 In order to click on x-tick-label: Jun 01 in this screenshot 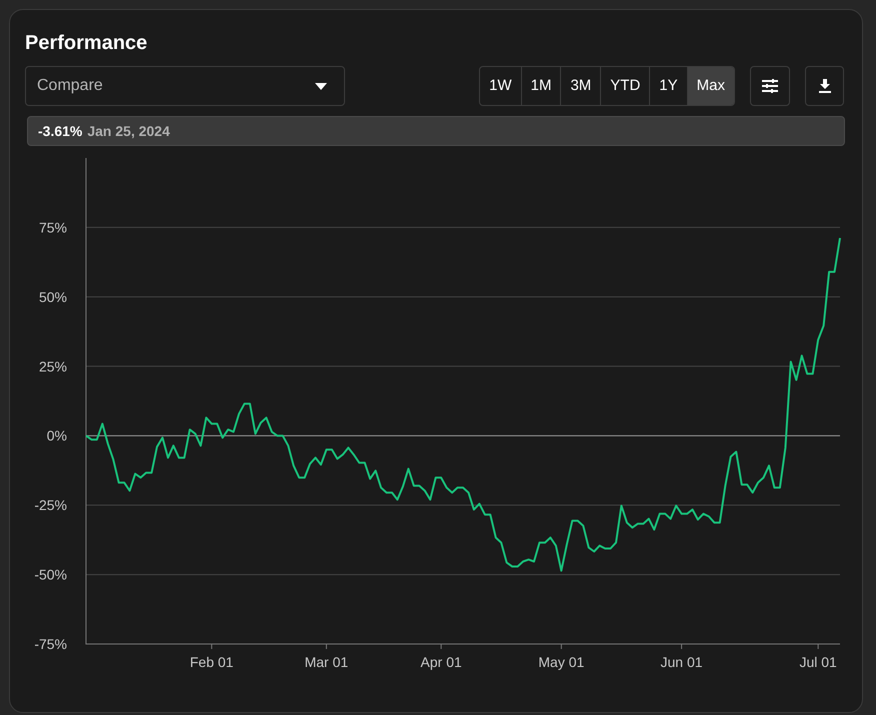, I will do `click(681, 662)`.